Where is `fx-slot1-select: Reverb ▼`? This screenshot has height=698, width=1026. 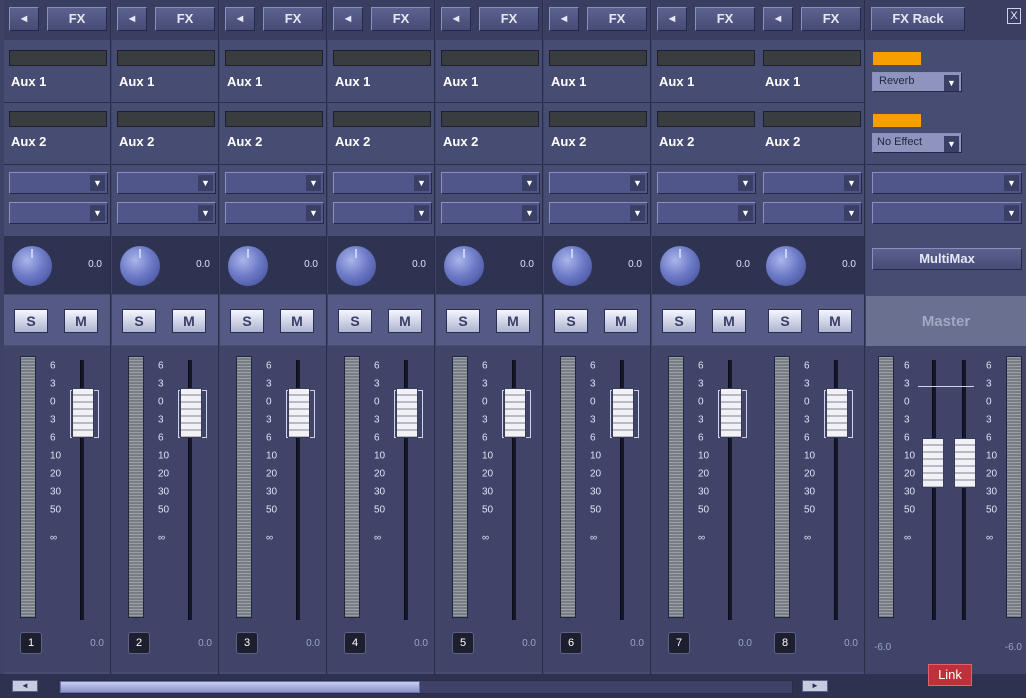
fx-slot1-select: Reverb ▼ is located at coordinates (917, 82).